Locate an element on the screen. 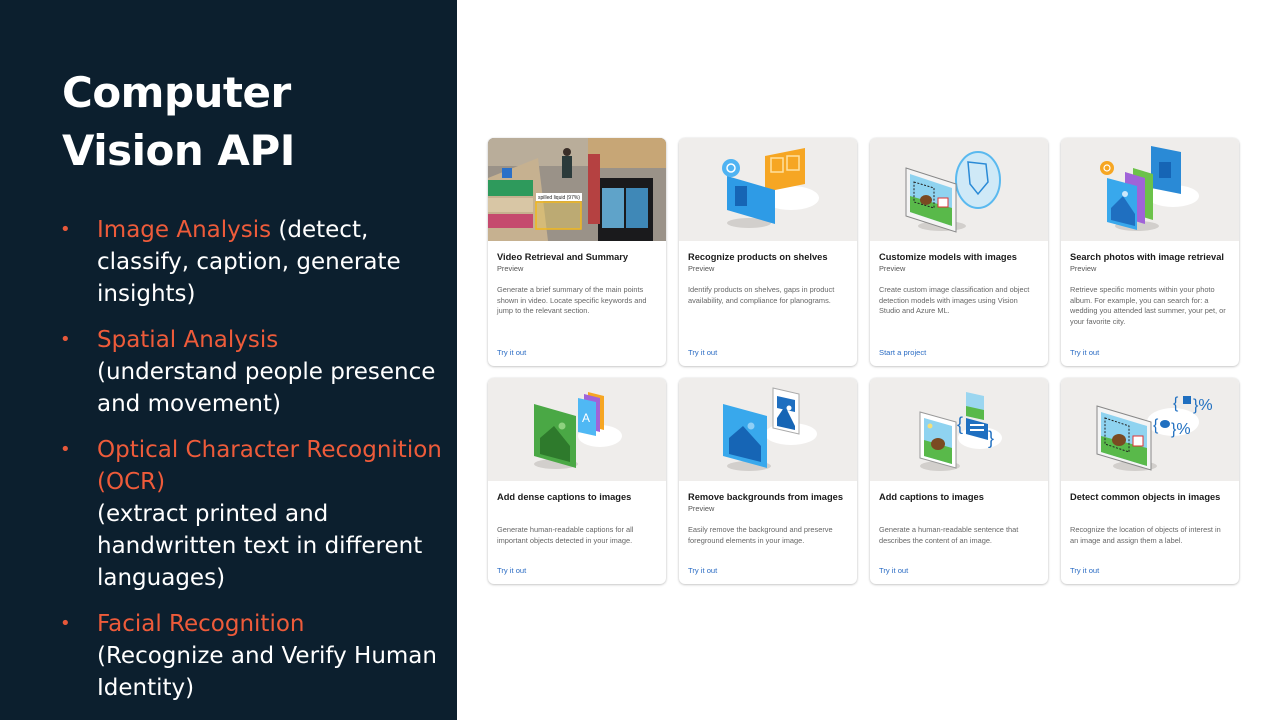  store-video-photo: spilled liquid (97%) is located at coordinates (577, 189).